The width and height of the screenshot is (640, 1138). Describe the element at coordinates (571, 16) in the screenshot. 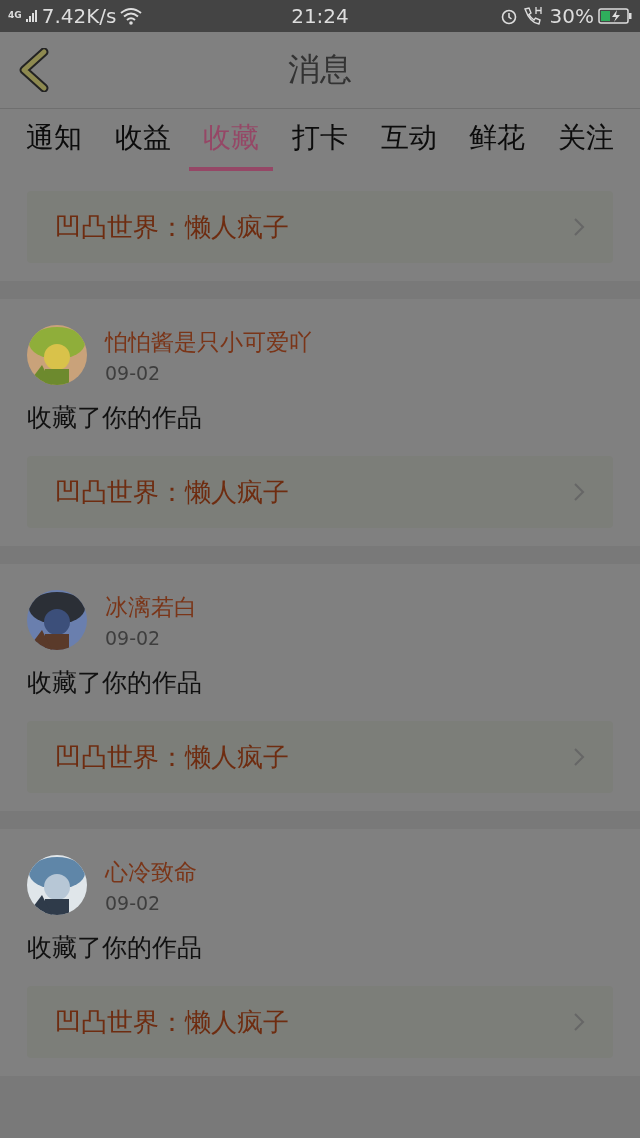

I see `battery-percent: 30%` at that location.